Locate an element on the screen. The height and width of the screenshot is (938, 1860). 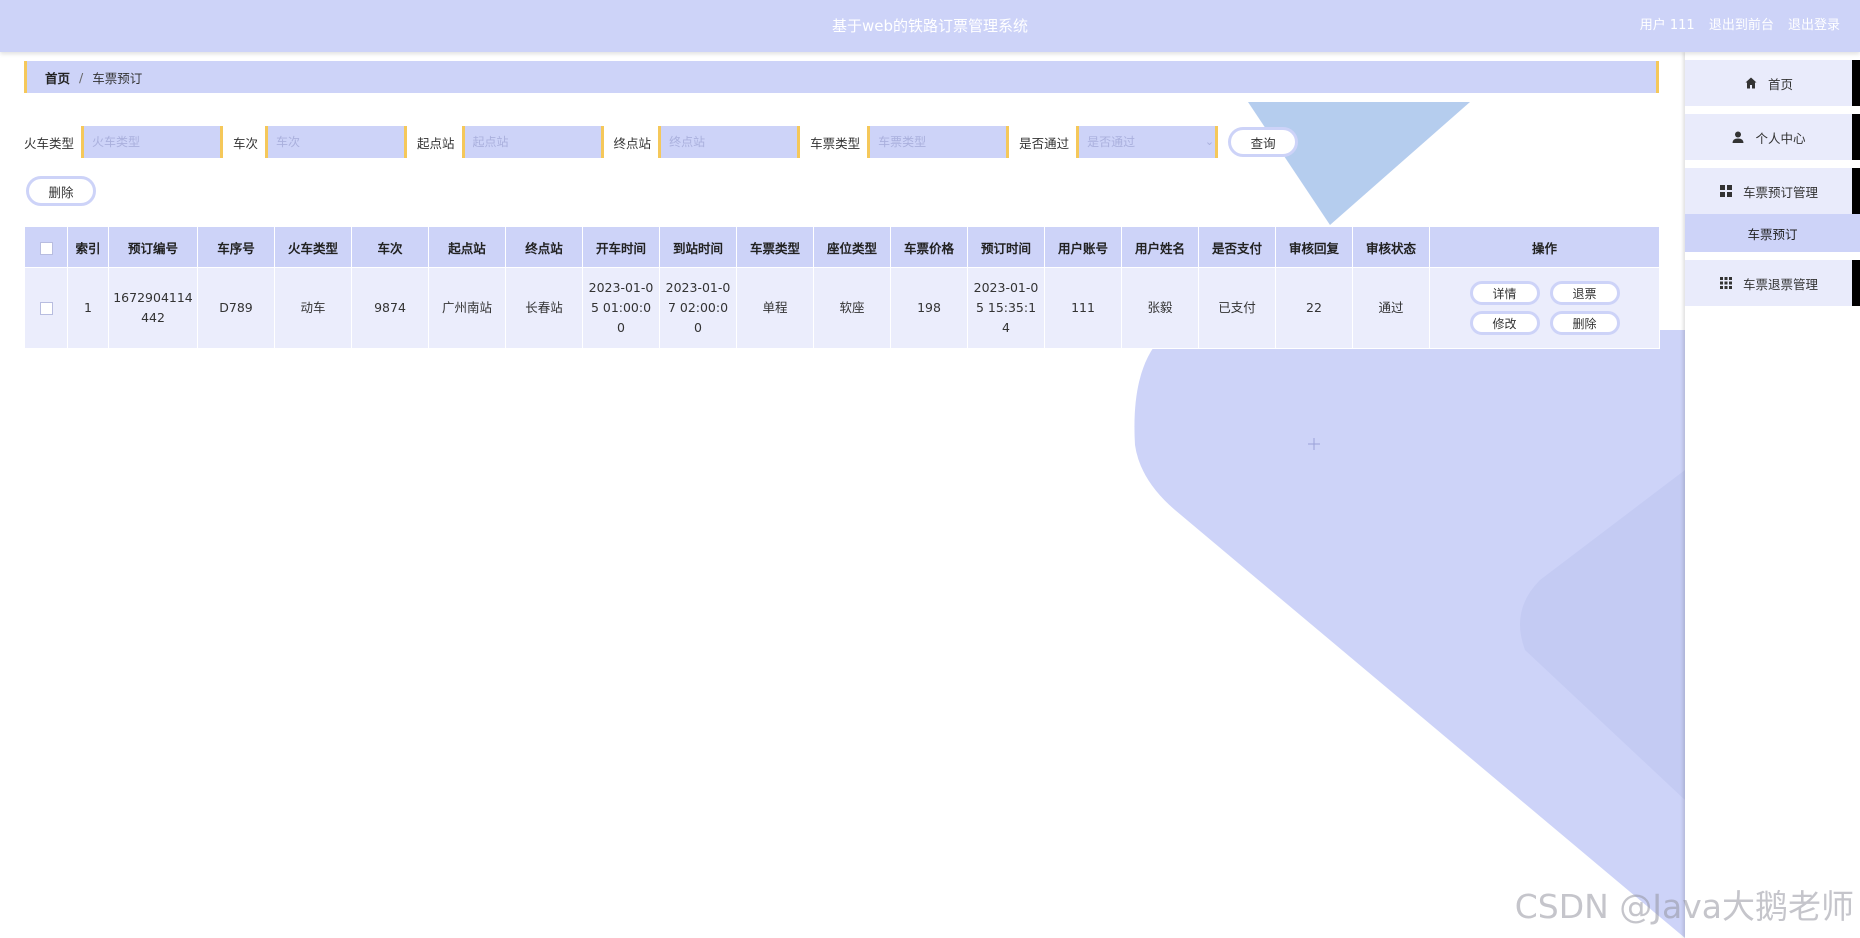
sidebar-item-booking-management: 车票预订管理 is located at coordinates (1772, 191).